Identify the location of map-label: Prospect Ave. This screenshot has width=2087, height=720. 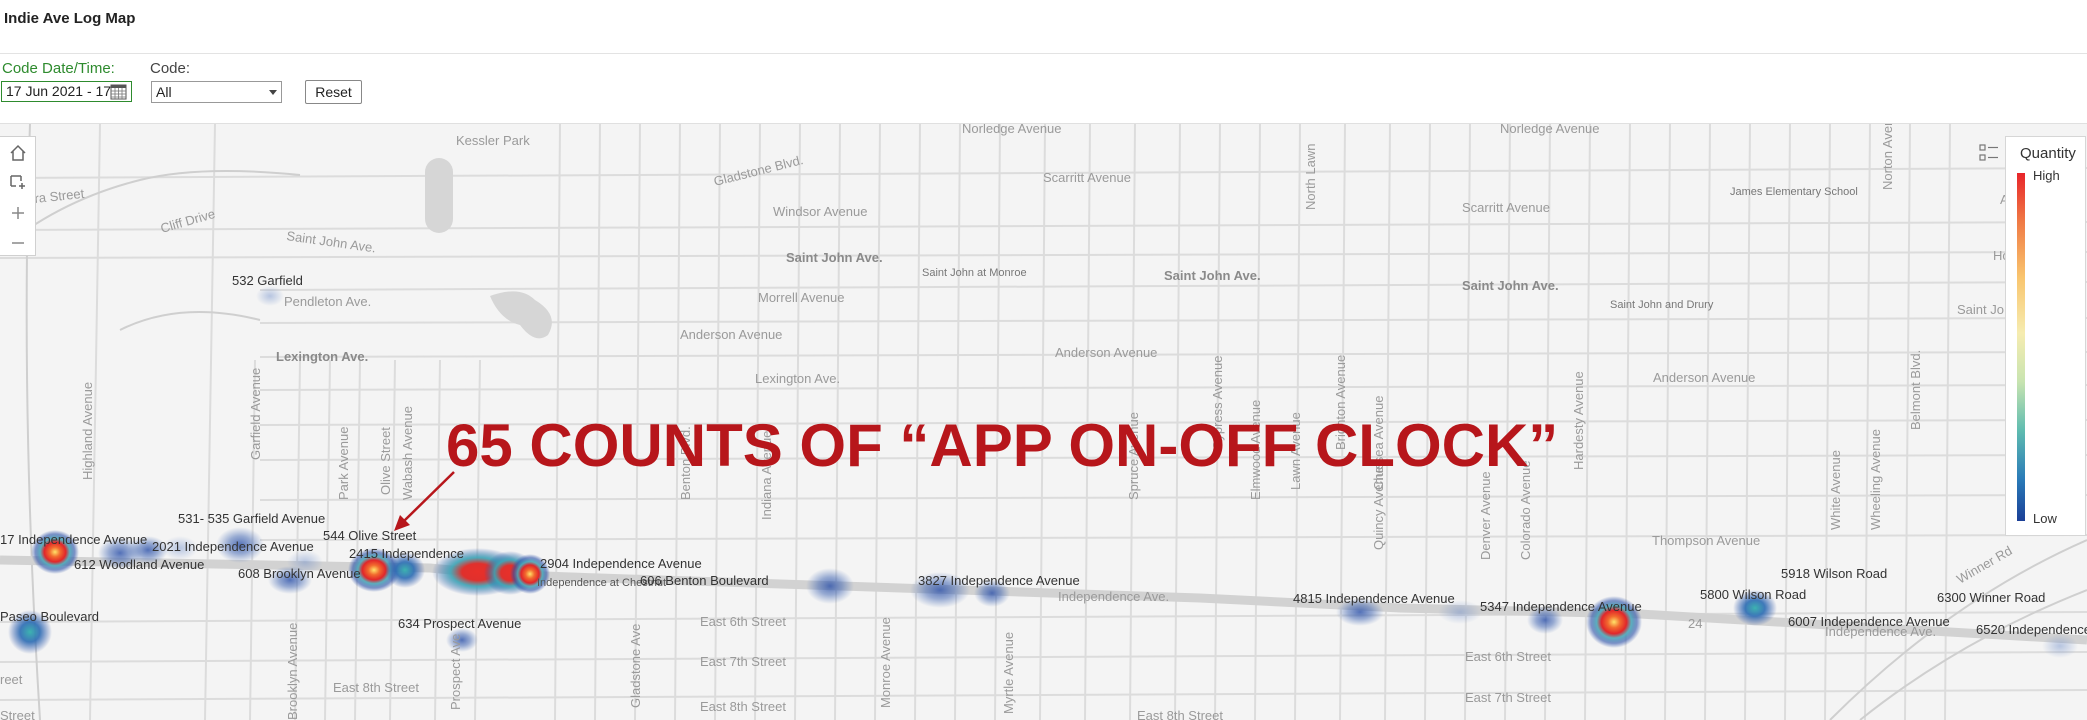
(455, 672).